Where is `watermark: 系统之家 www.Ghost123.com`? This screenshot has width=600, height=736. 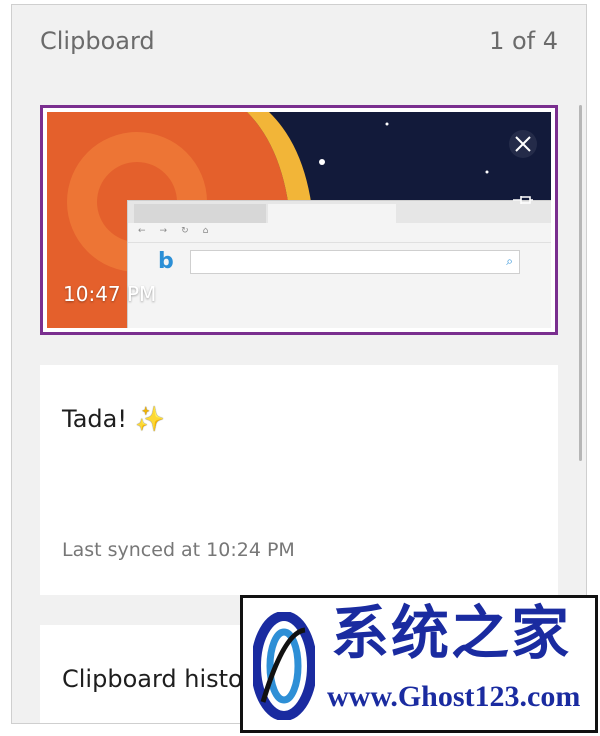
watermark: 系统之家 www.Ghost123.com is located at coordinates (419, 664).